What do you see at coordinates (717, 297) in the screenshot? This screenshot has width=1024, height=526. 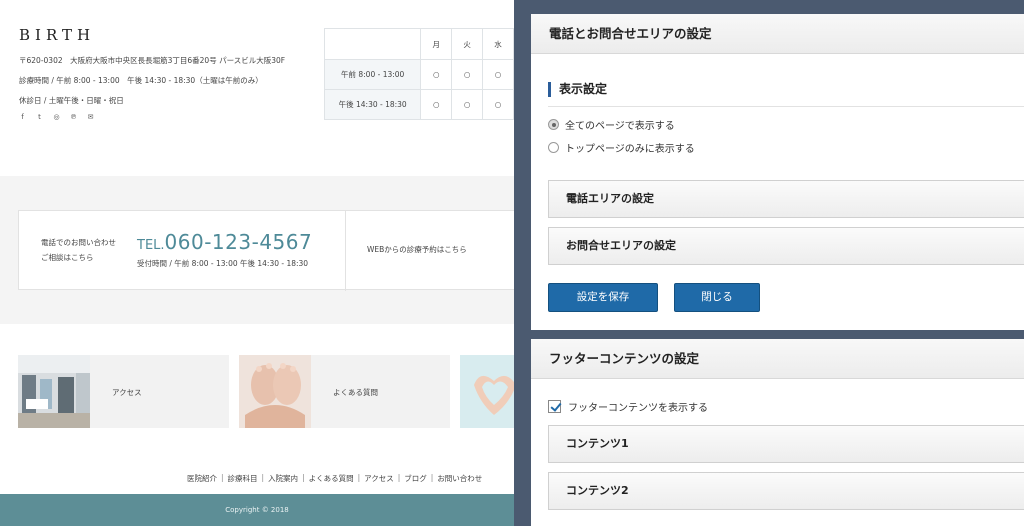 I see `close-button: 閉じる` at bounding box center [717, 297].